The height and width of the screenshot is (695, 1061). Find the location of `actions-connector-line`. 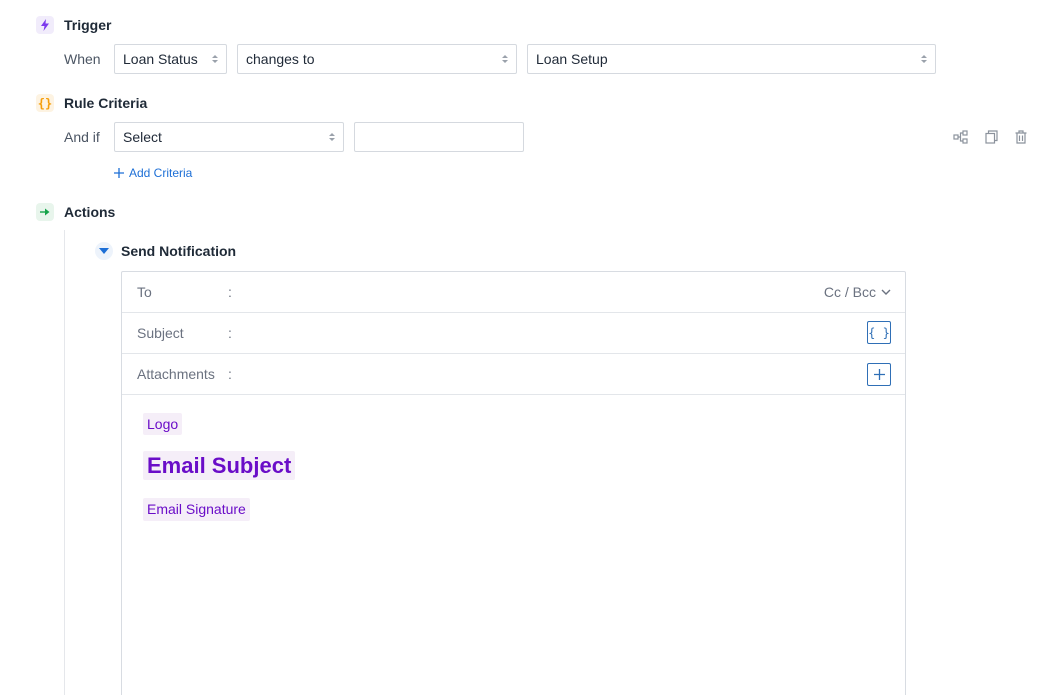

actions-connector-line is located at coordinates (64, 462).